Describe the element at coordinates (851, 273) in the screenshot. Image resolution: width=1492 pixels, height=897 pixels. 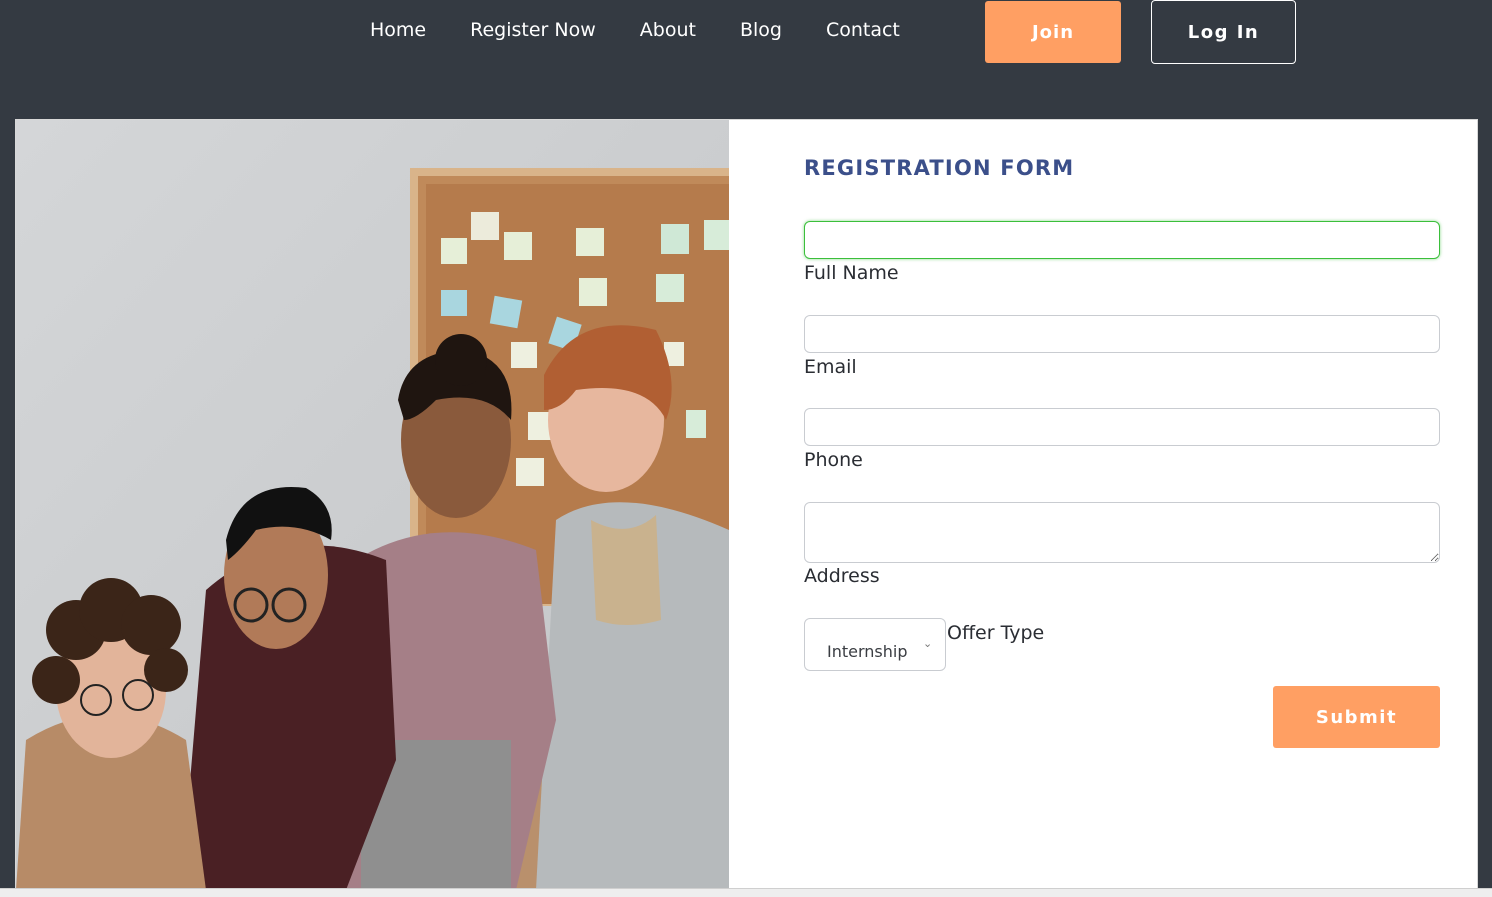
I see `full-name-label: Full Name` at that location.